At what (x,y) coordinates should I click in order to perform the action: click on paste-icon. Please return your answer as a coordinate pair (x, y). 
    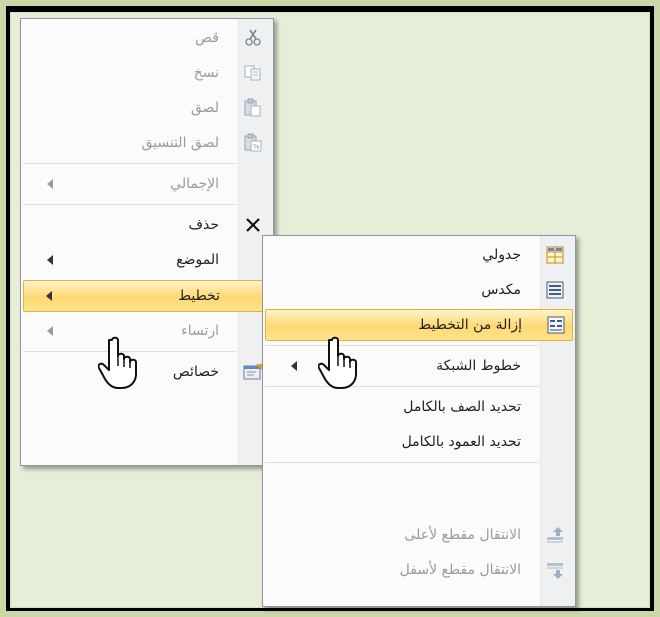
    Looking at the image, I should click on (252, 107).